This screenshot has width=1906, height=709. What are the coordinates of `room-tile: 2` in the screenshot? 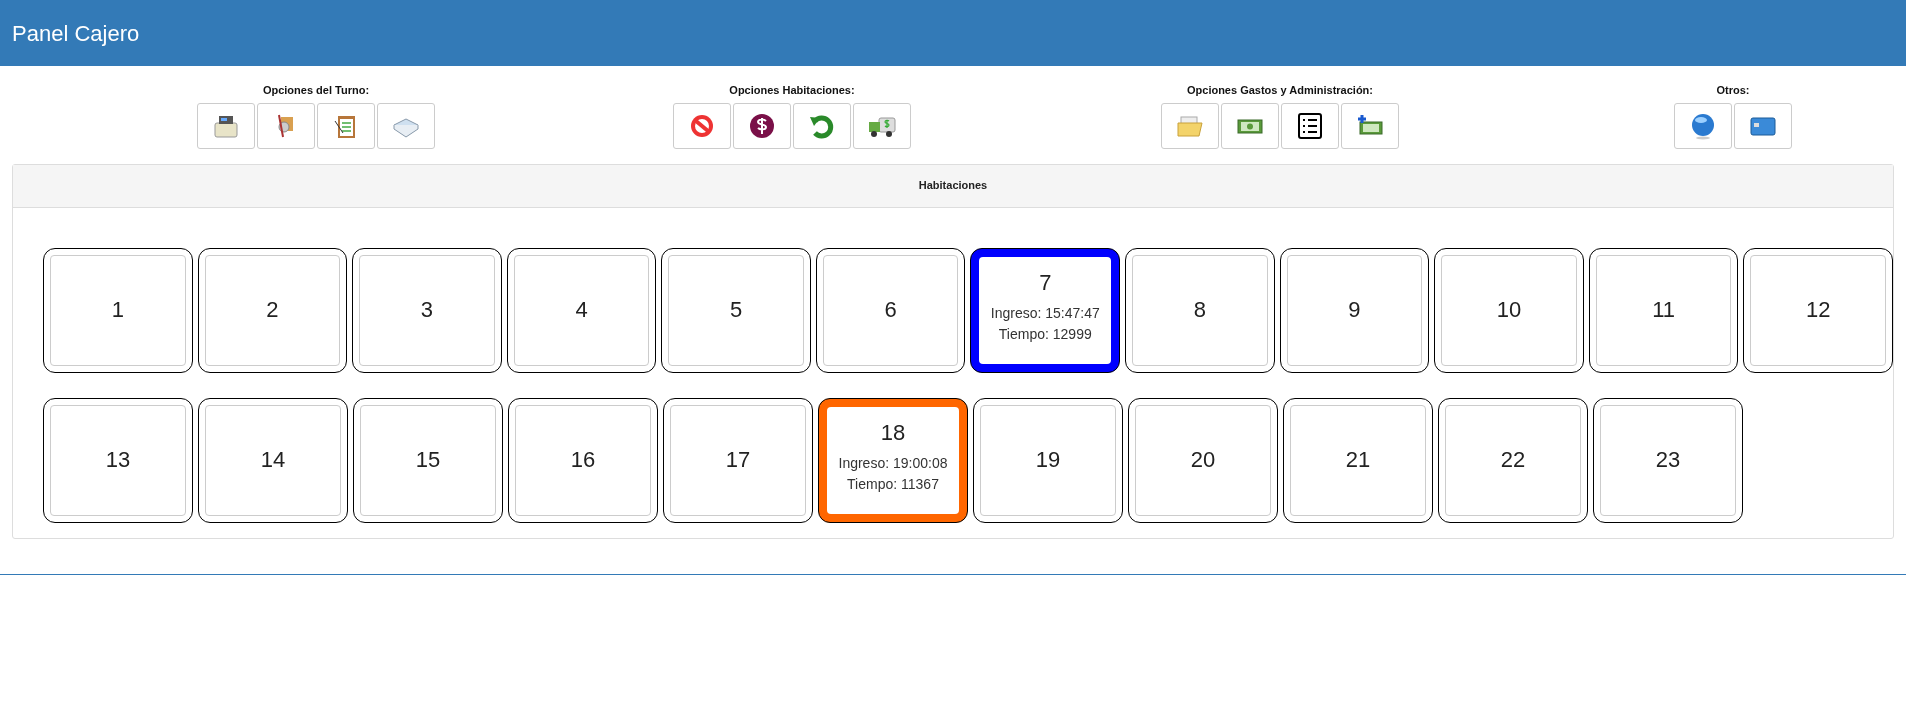 It's located at (272, 310).